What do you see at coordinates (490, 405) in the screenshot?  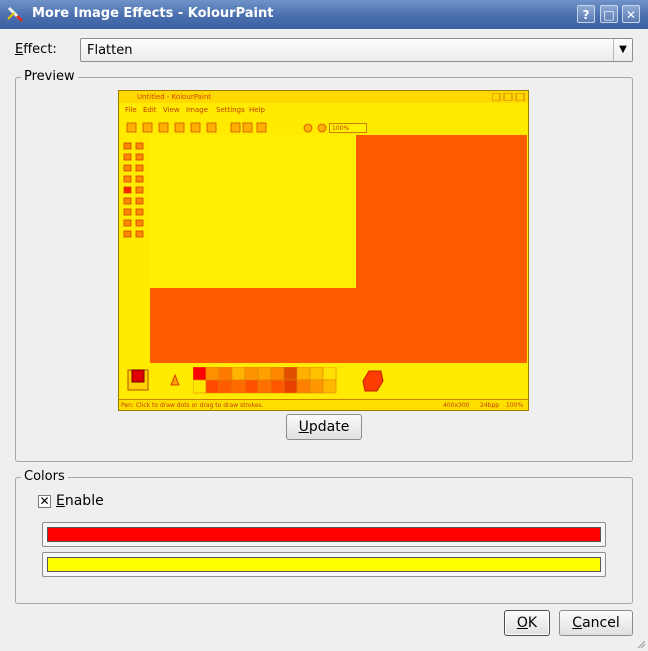 I see `preview-thumb-status-depth: 24bpp` at bounding box center [490, 405].